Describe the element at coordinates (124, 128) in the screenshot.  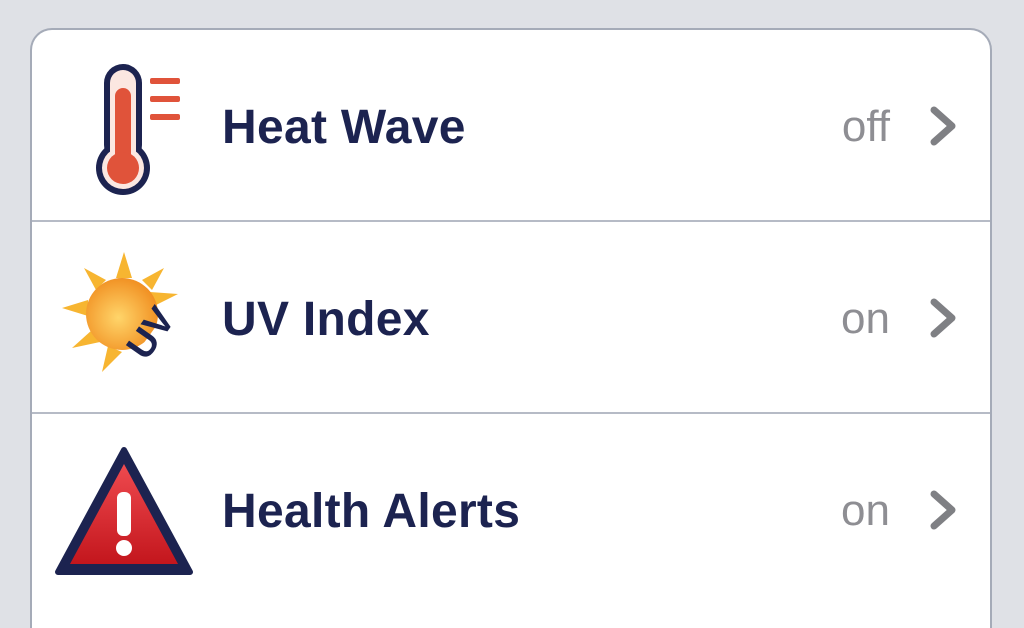
I see `thermometer-icon` at that location.